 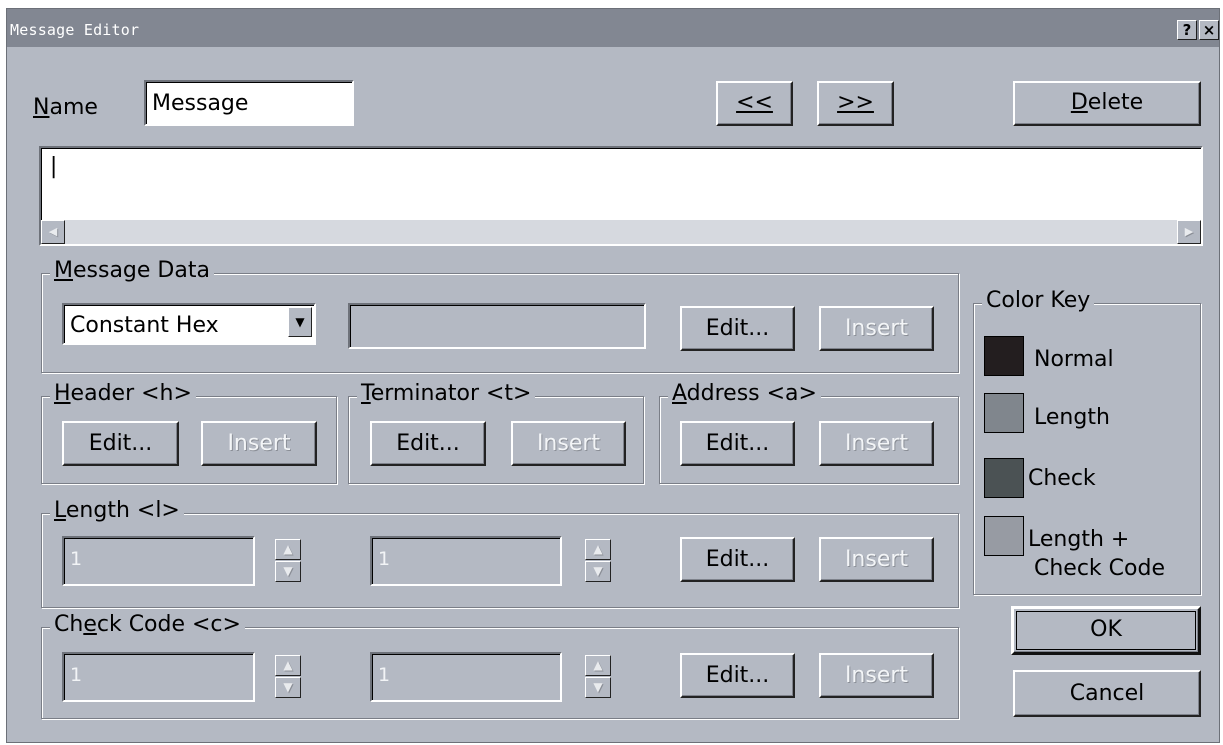 What do you see at coordinates (60, 510) in the screenshot?
I see `length-accel: L` at bounding box center [60, 510].